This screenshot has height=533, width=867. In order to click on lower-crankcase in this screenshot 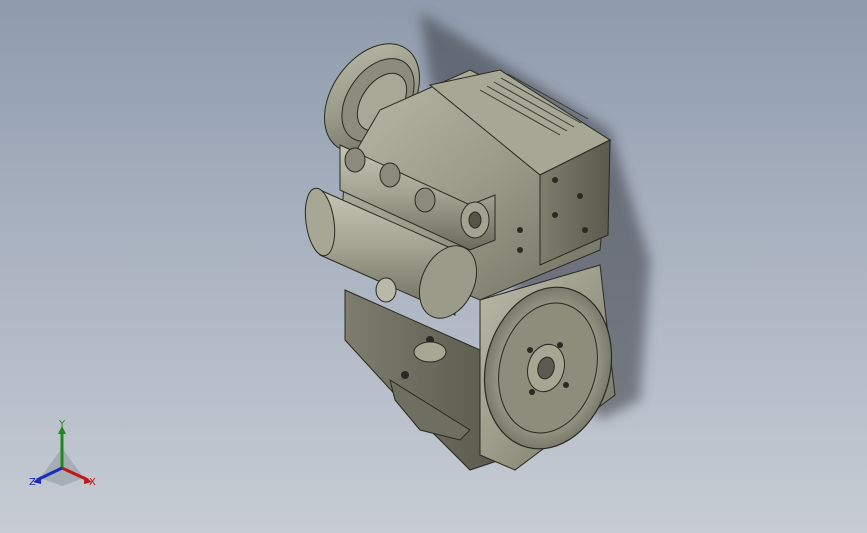, I will do `click(422, 380)`.